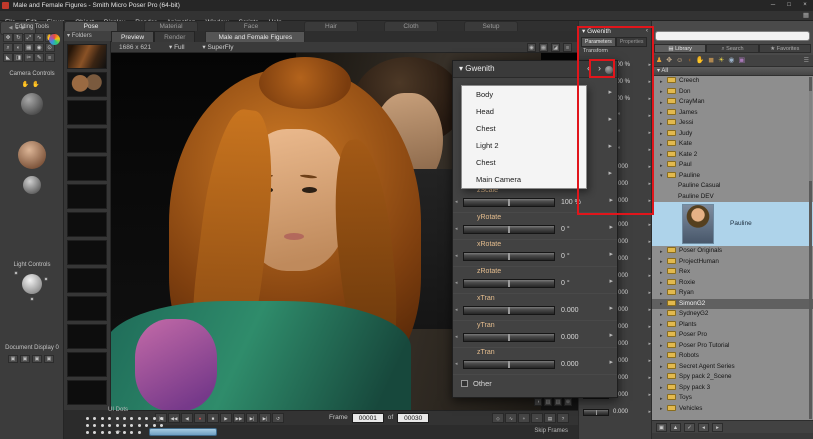  What do you see at coordinates (32, 104) in the screenshot?
I see `camera-trackball` at bounding box center [32, 104].